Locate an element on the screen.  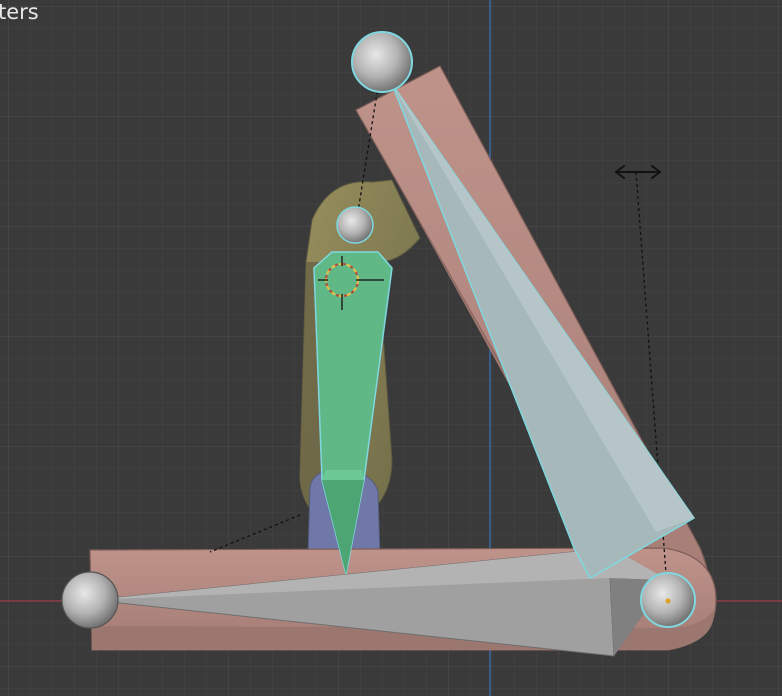
bone-joint-right is located at coordinates (668, 600).